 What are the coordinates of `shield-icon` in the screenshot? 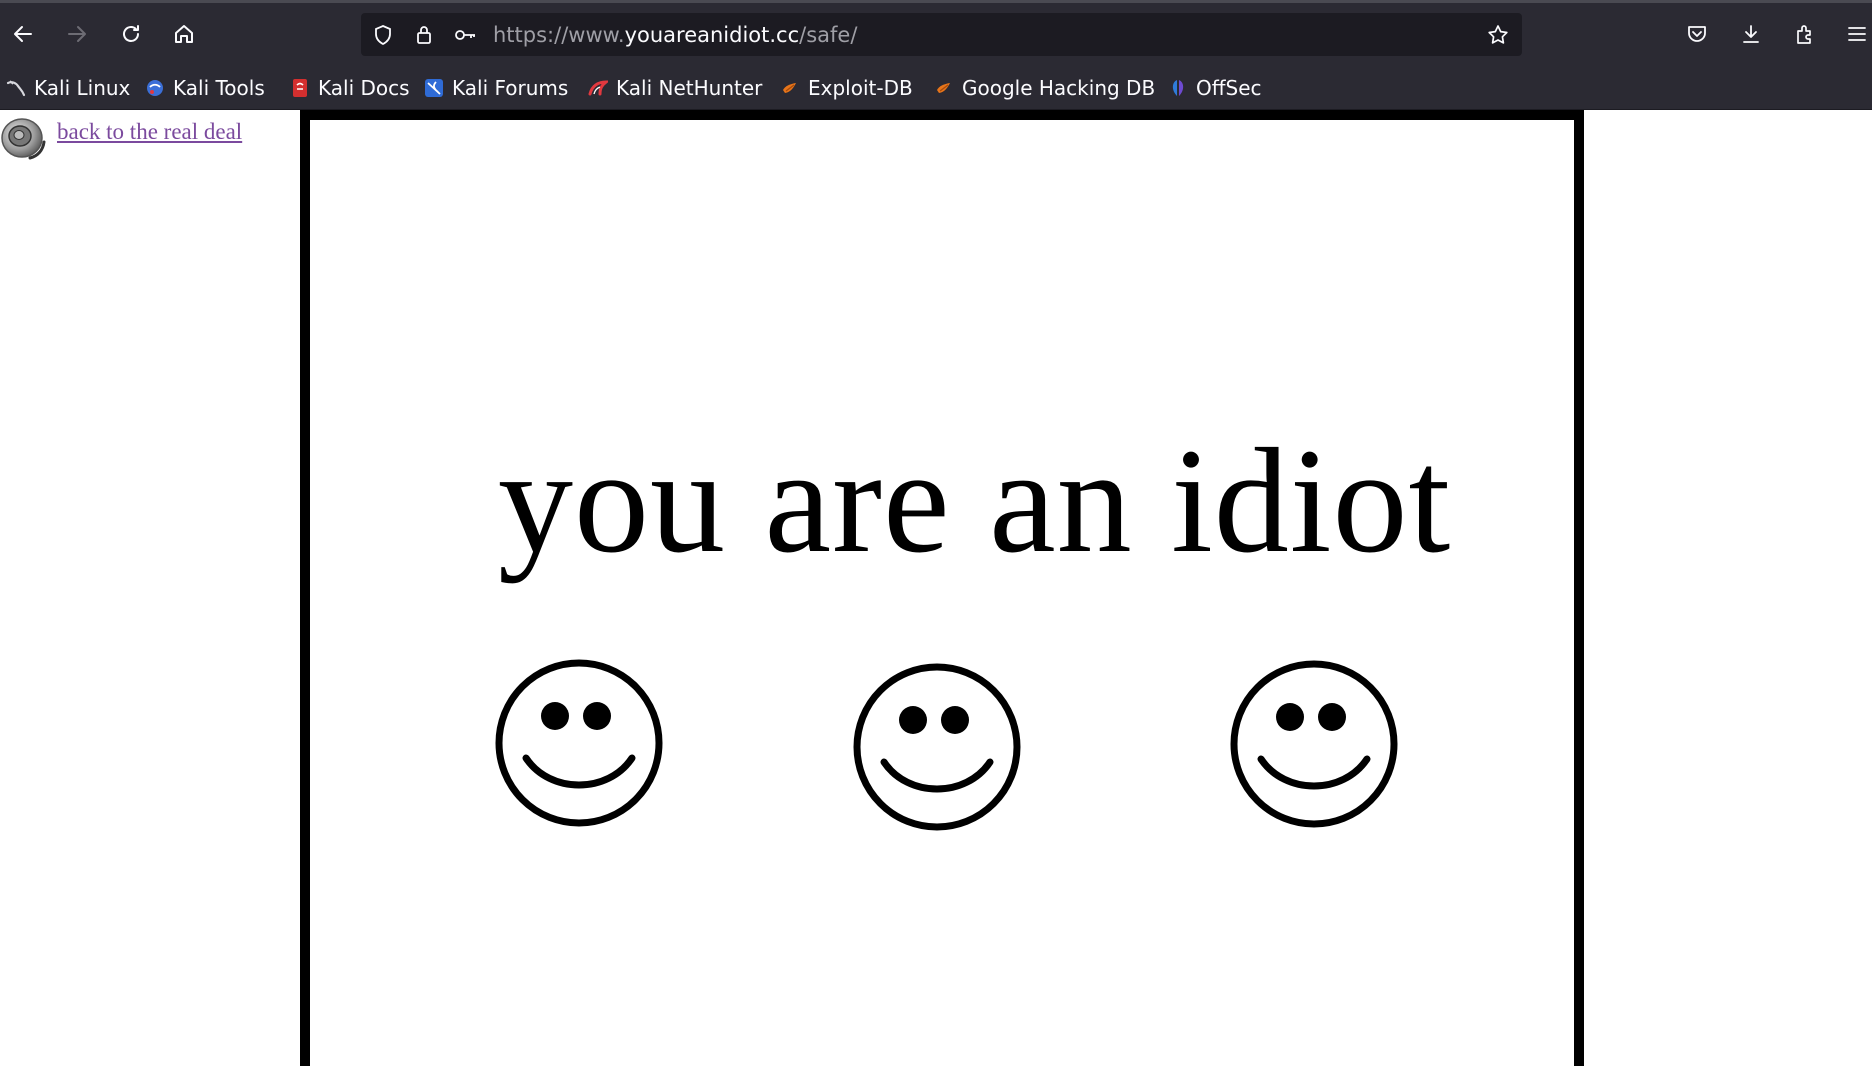 It's located at (383, 35).